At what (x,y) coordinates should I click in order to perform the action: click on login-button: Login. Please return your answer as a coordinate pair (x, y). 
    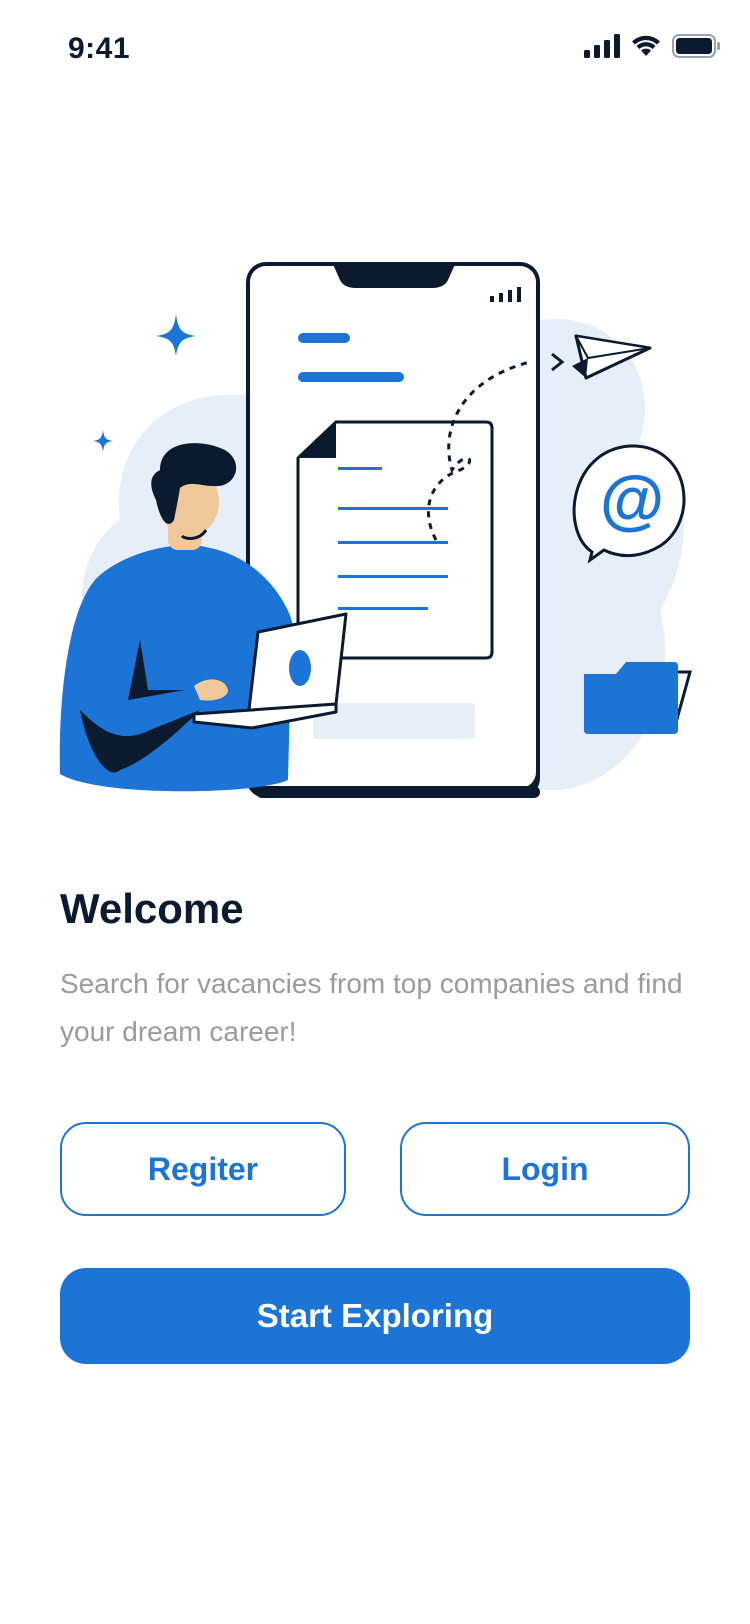
    Looking at the image, I should click on (545, 1169).